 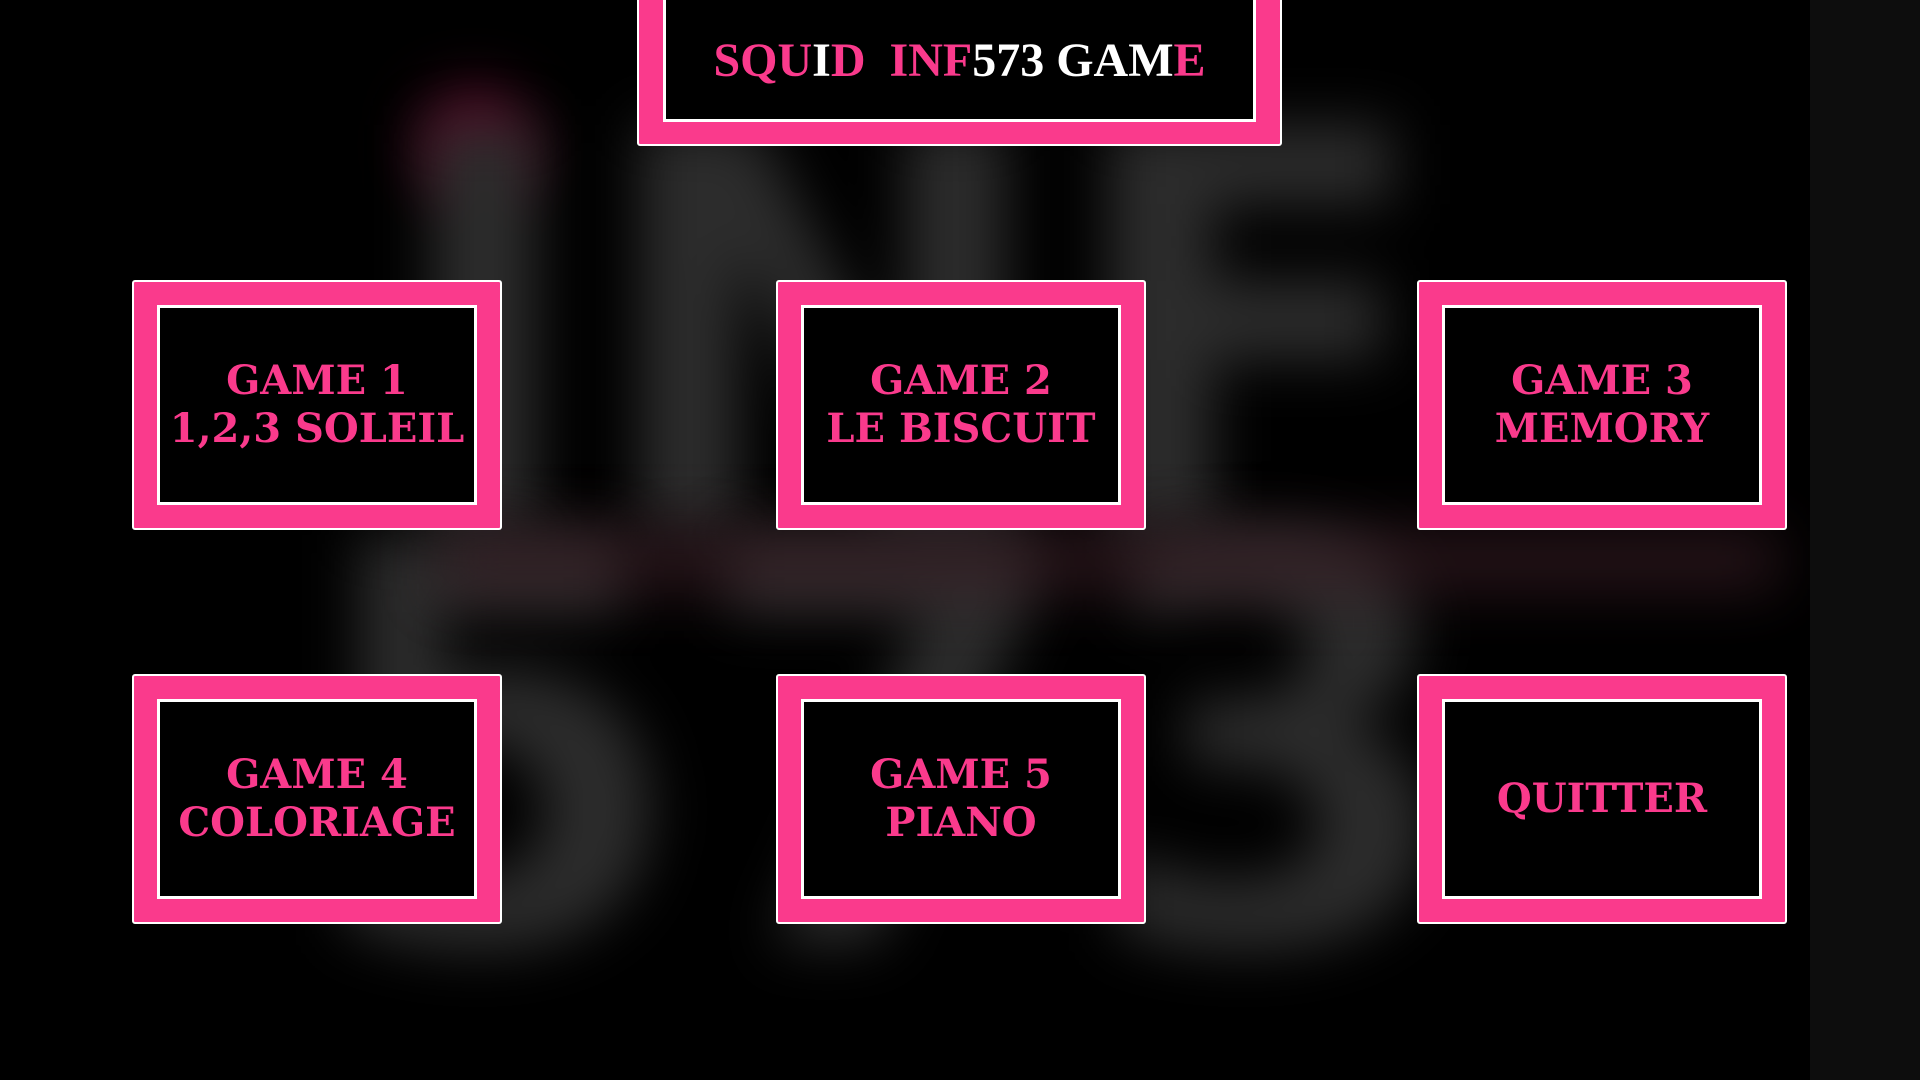 I want to click on quit-button: QUITTER, so click(x=1602, y=799).